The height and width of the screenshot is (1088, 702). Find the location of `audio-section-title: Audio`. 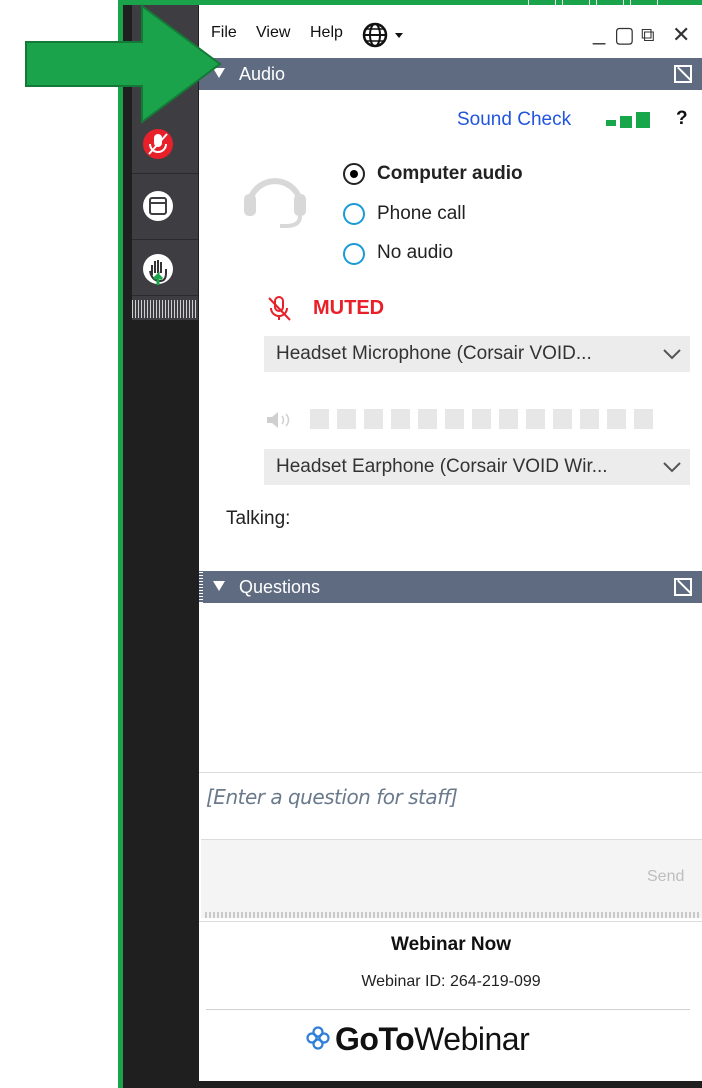

audio-section-title: Audio is located at coordinates (262, 74).